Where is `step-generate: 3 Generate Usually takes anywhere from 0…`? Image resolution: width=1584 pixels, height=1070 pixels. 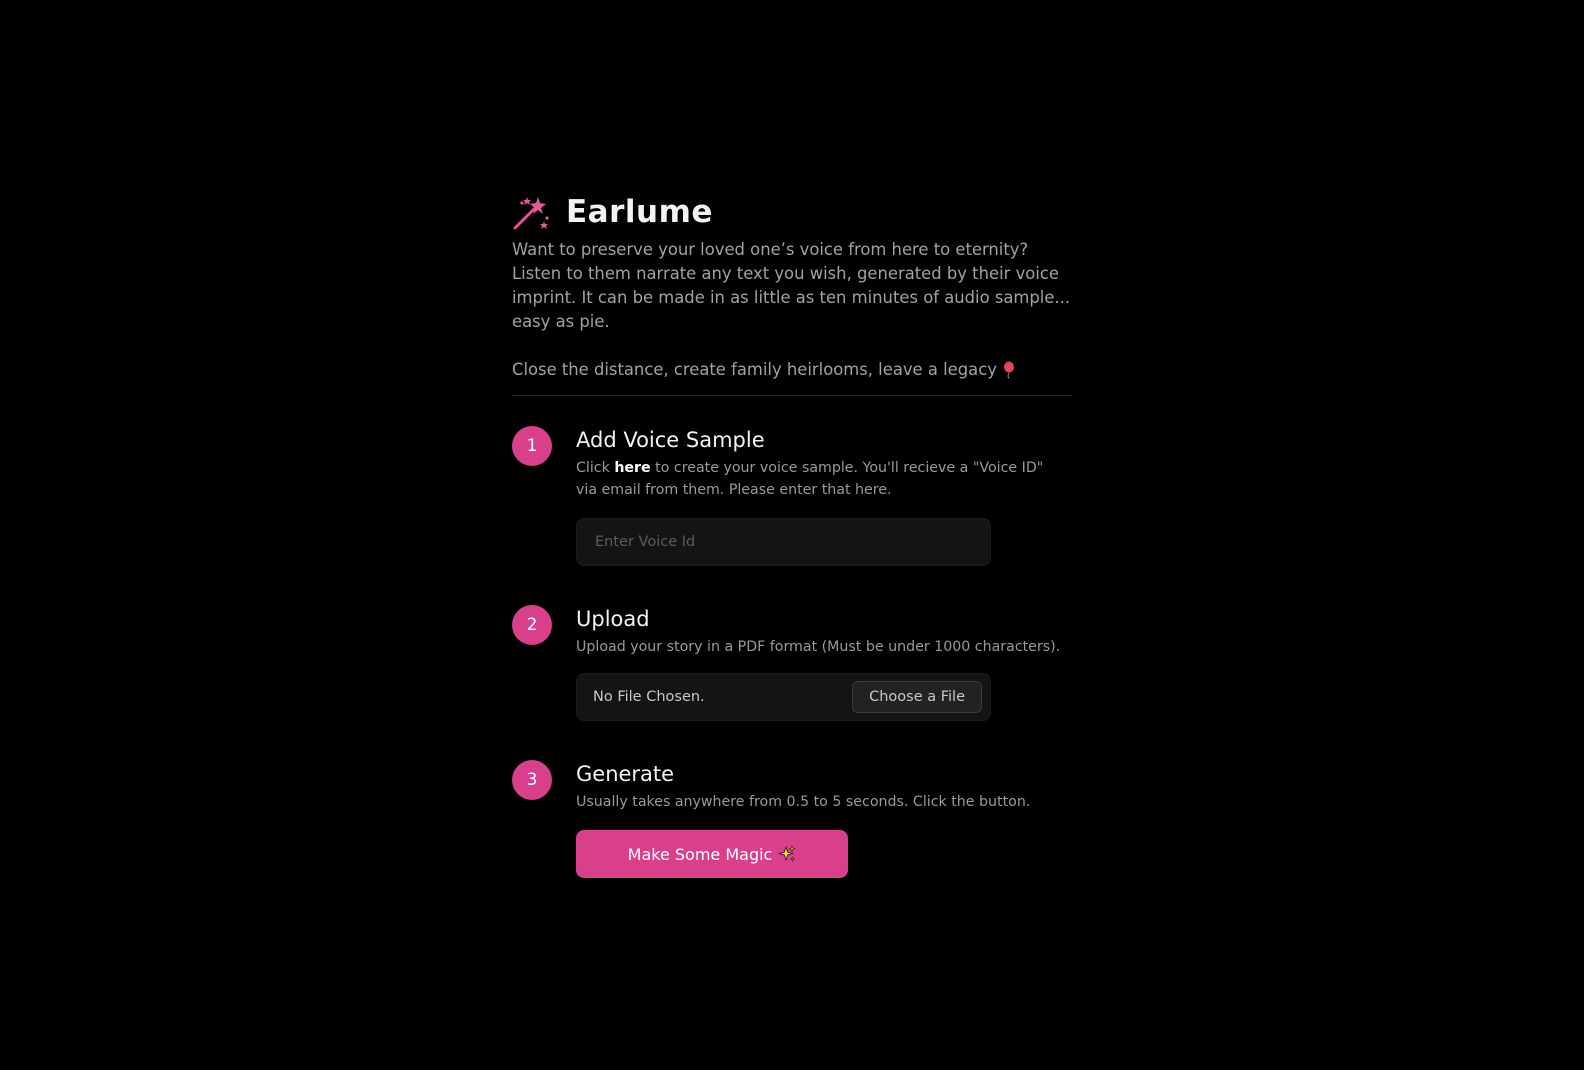 step-generate: 3 Generate Usually takes anywhere from 0… is located at coordinates (792, 819).